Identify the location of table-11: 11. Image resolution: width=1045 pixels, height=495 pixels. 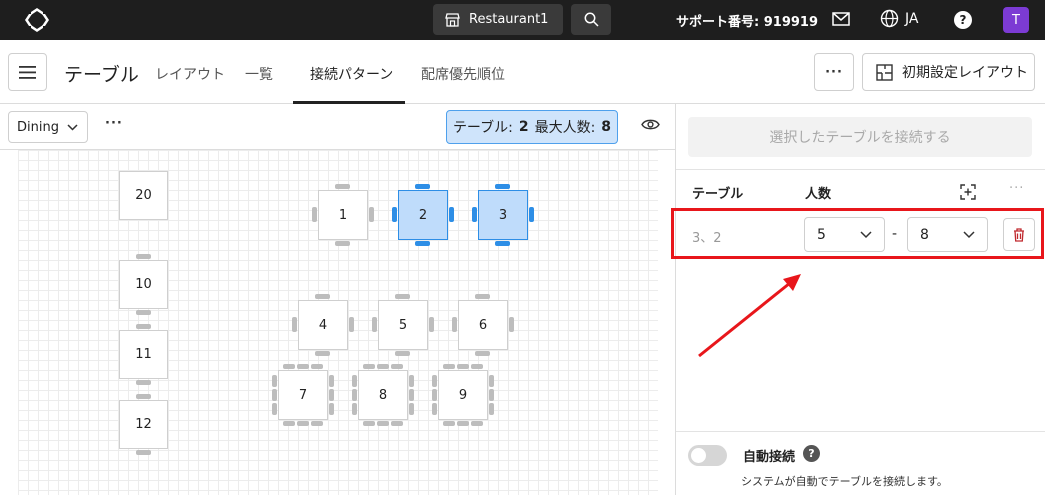
(143, 354).